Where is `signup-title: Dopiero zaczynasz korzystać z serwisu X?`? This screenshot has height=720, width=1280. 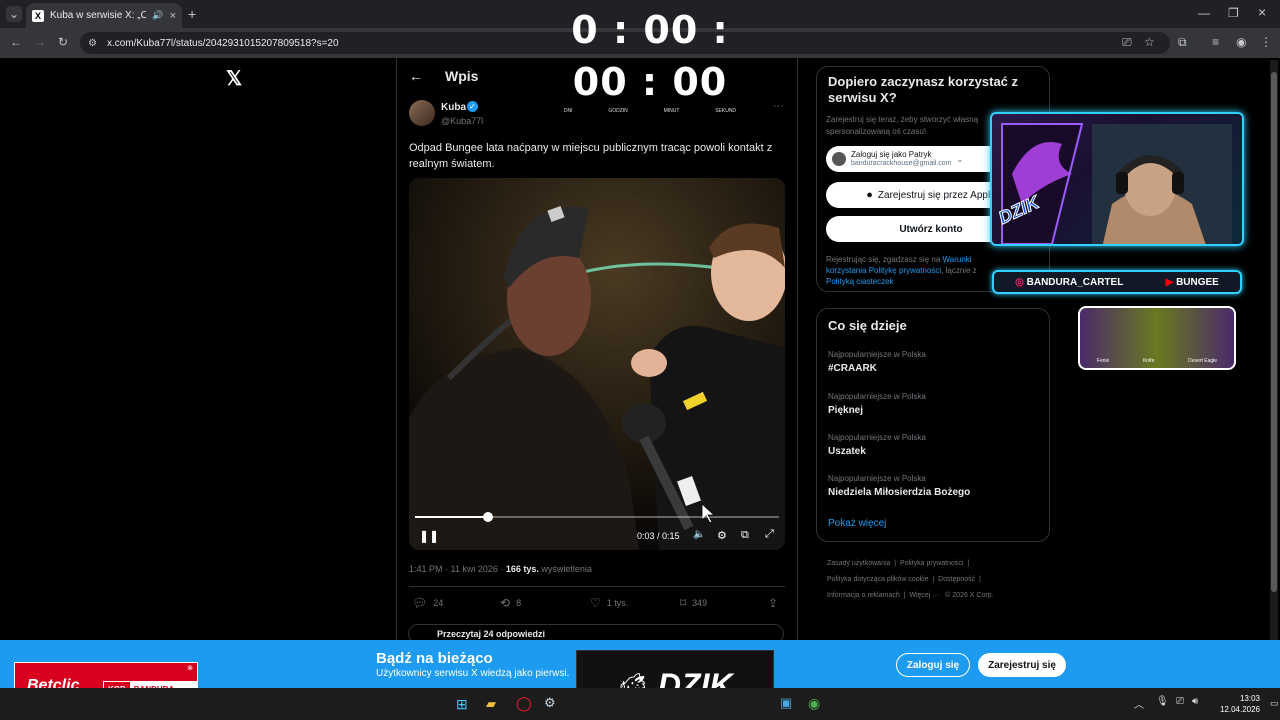 signup-title: Dopiero zaczynasz korzystać z serwisu X? is located at coordinates (923, 89).